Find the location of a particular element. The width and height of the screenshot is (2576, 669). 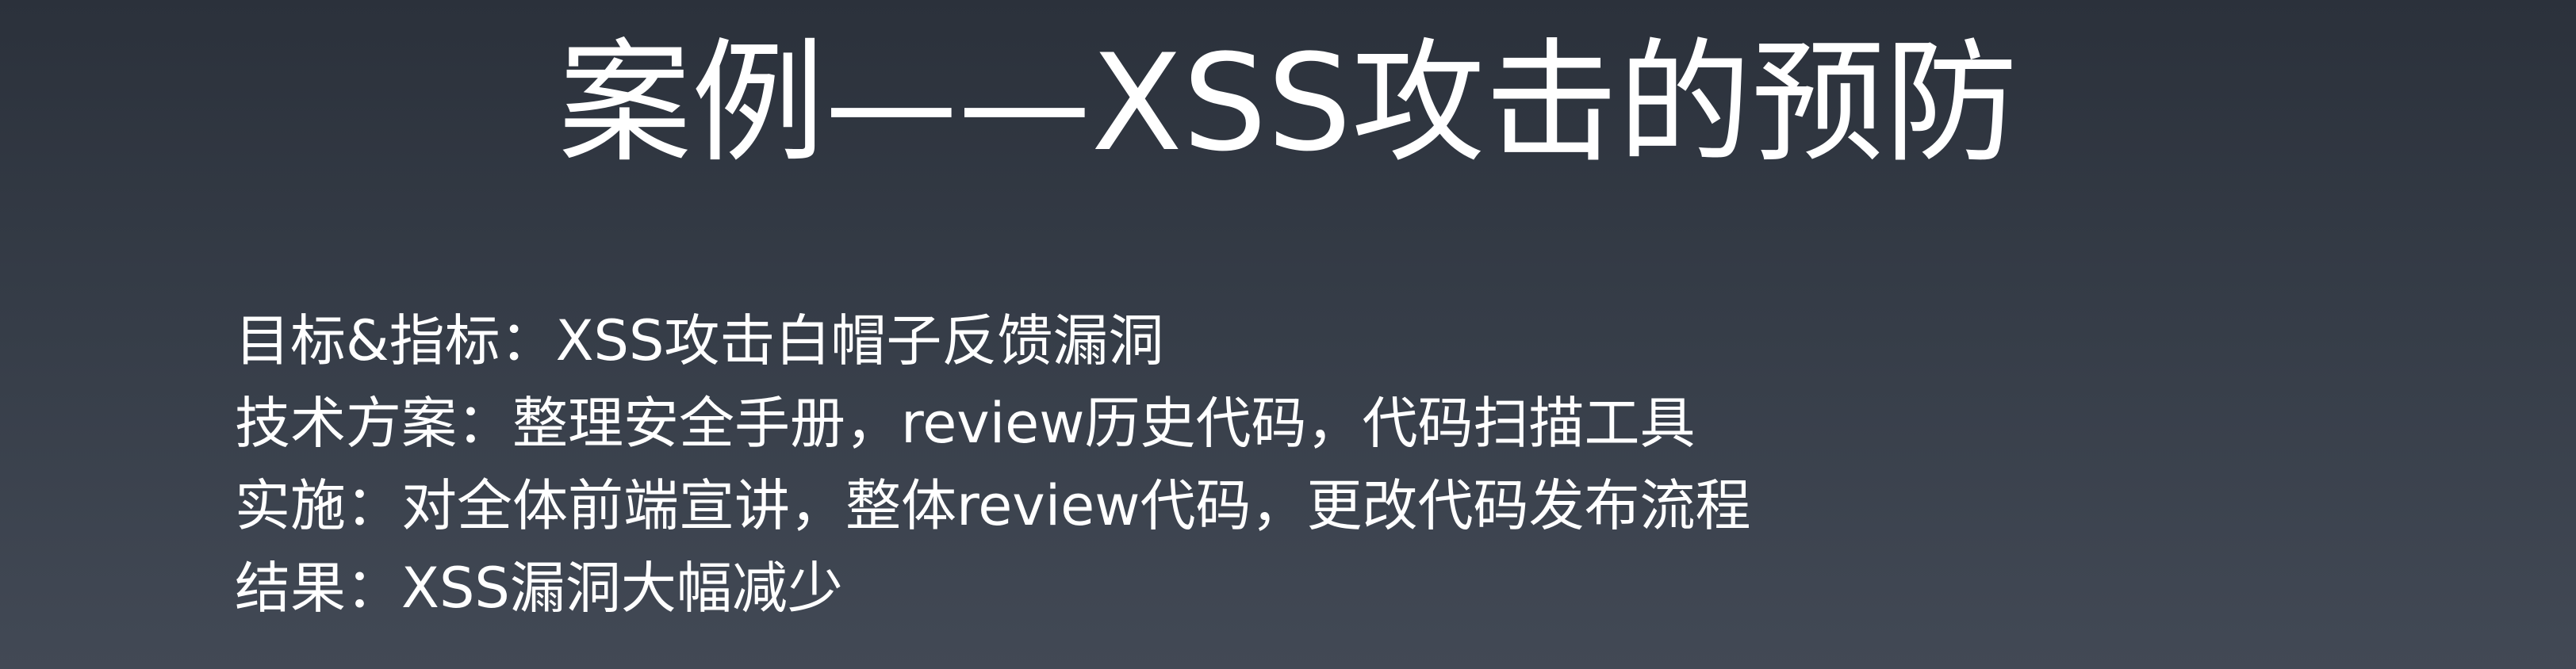

bullet-result: 结果：XSS漏洞大幅减少 is located at coordinates (539, 588).